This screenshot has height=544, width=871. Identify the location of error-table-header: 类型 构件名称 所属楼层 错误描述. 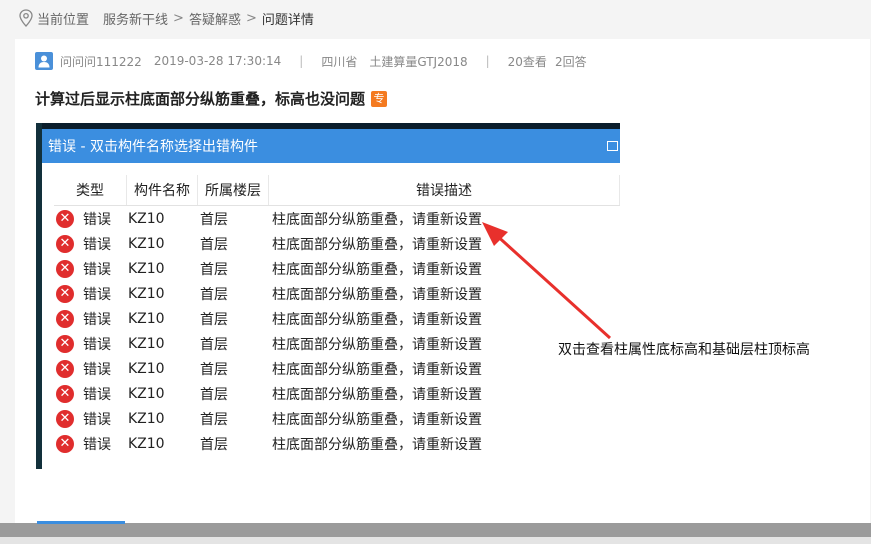
(337, 190).